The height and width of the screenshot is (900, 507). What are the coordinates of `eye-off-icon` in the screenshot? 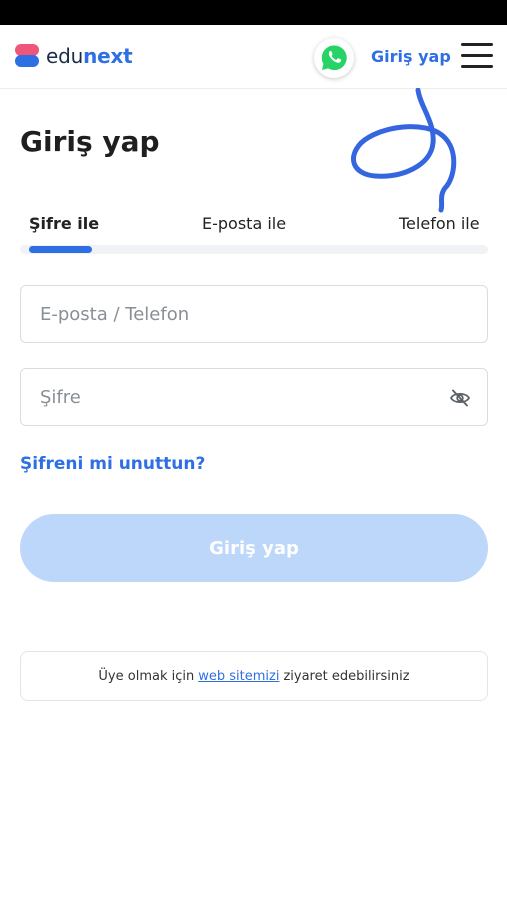 It's located at (460, 398).